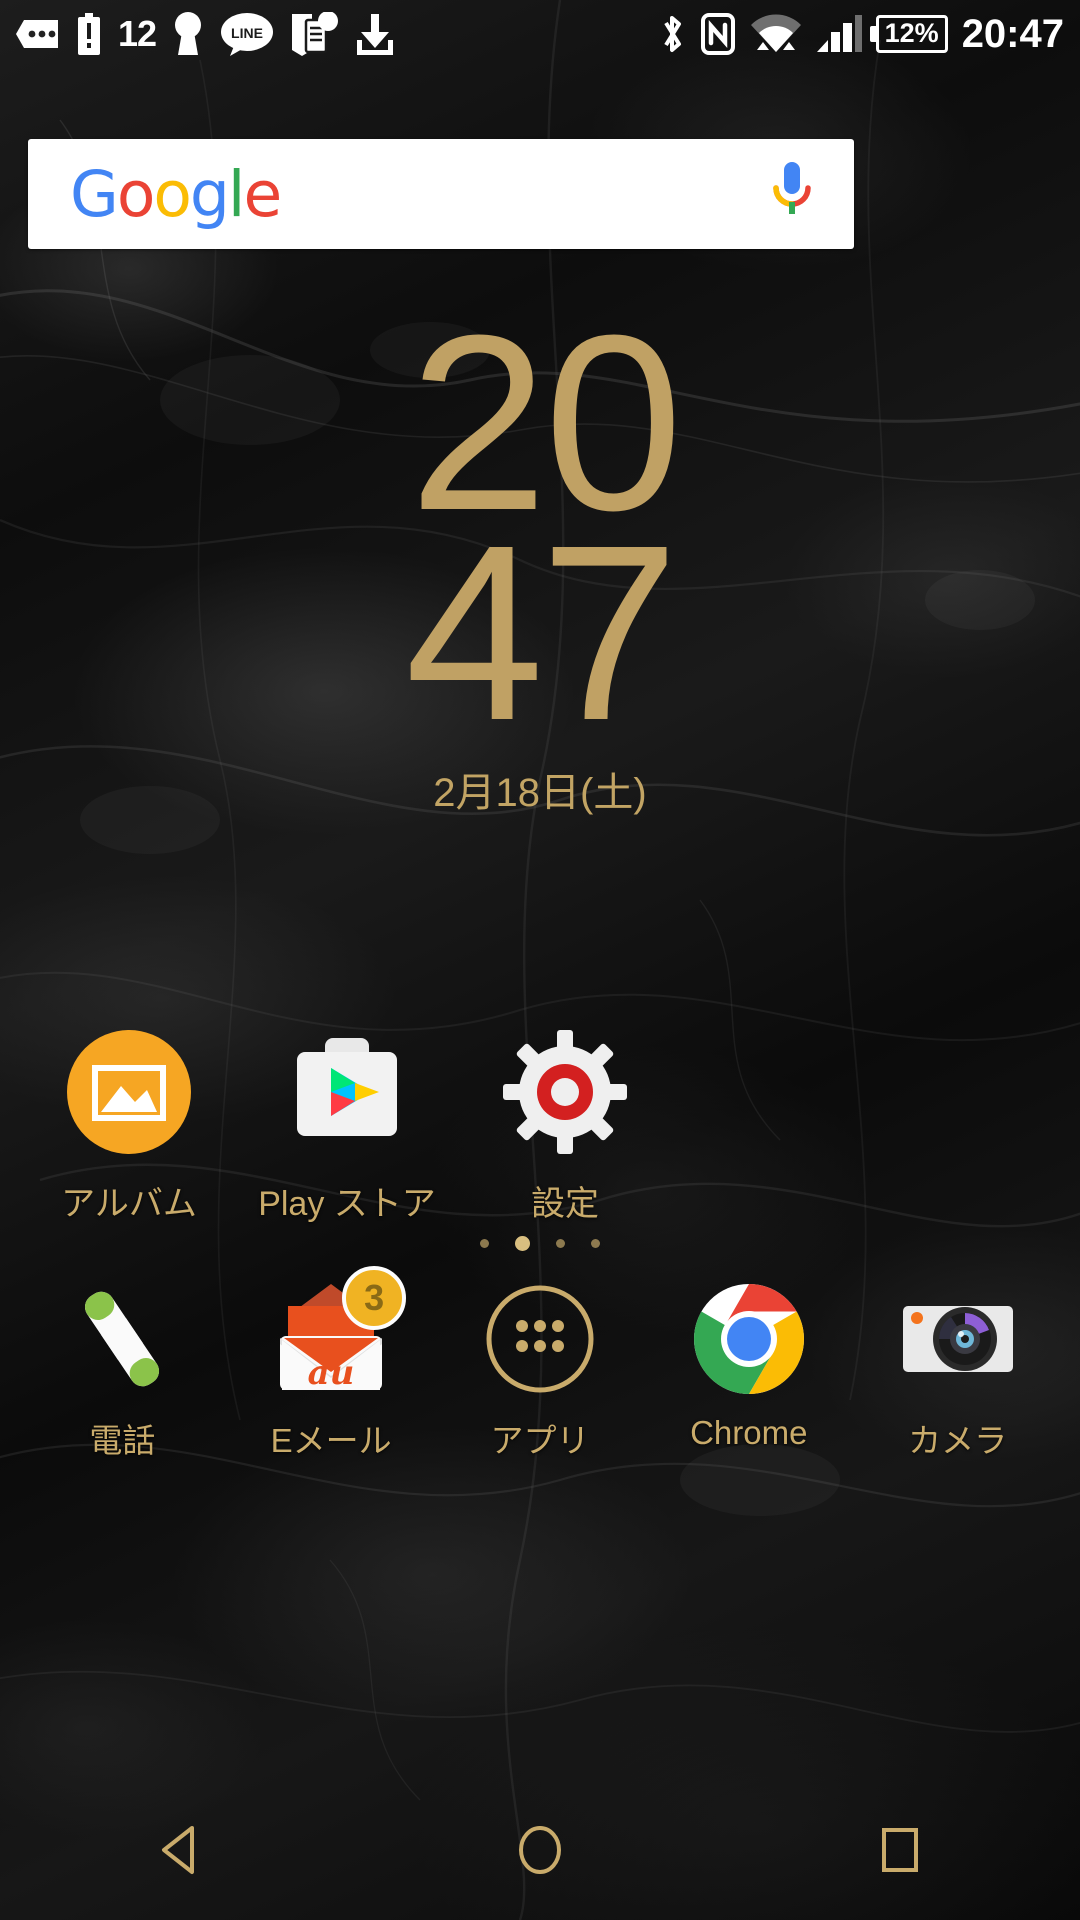  Describe the element at coordinates (374, 1298) in the screenshot. I see `notification-badge: 3` at that location.